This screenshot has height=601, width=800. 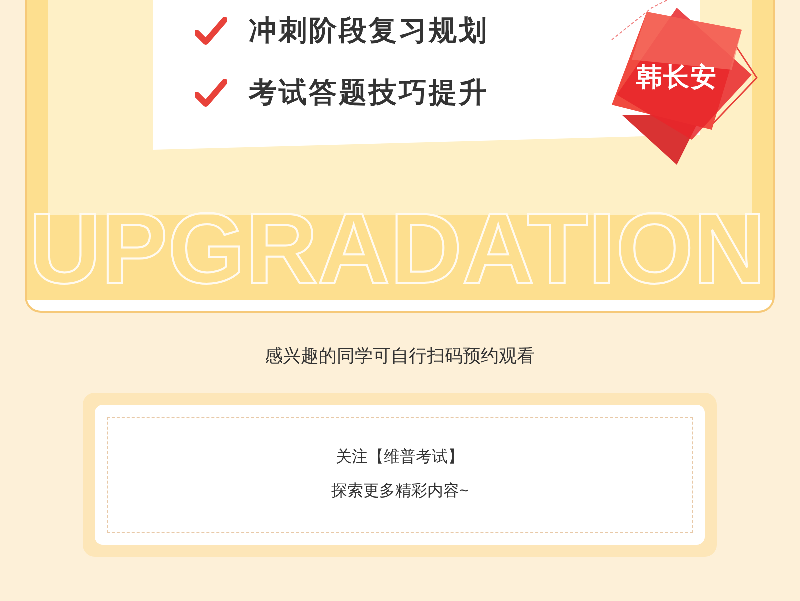 What do you see at coordinates (369, 31) in the screenshot?
I see `checklist-item: 冲刺阶段复习规划` at bounding box center [369, 31].